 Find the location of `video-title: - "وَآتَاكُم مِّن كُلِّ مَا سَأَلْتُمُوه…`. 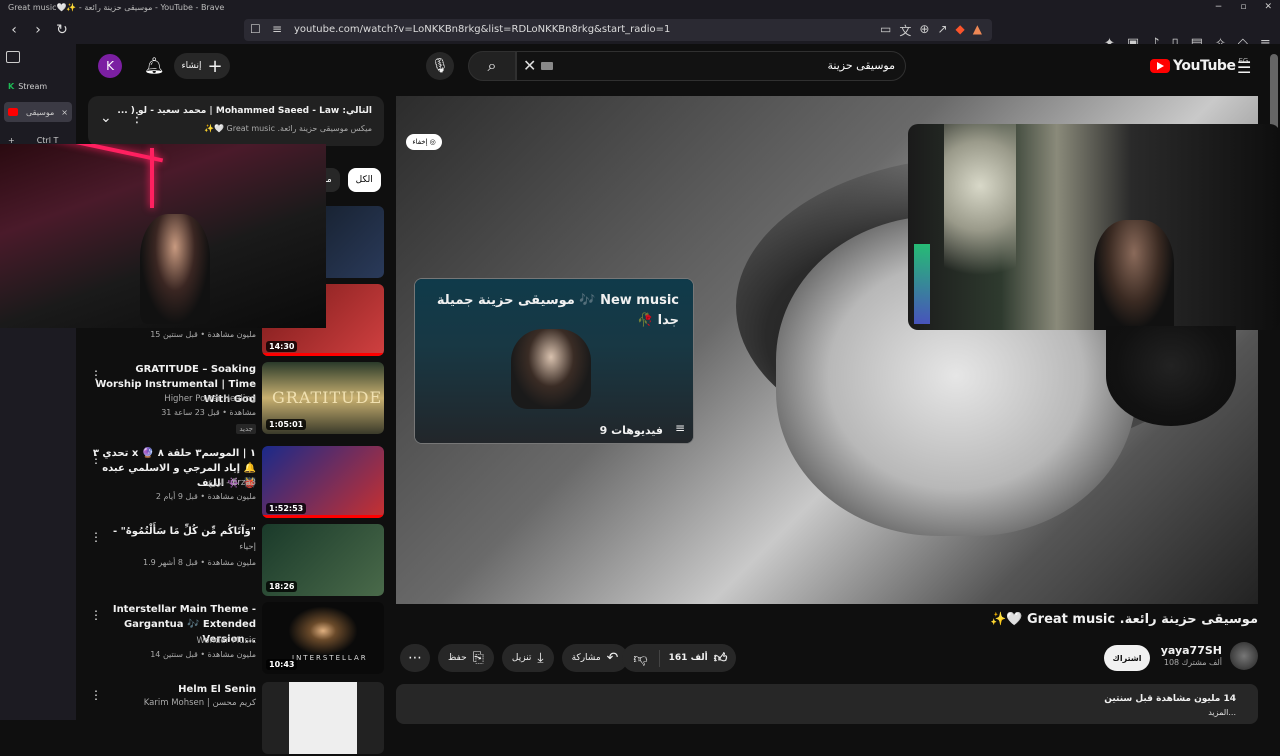

video-title: - "وَآتَاكُم مِّن كُلِّ مَا سَأَلْتُمُوه… is located at coordinates (171, 531).